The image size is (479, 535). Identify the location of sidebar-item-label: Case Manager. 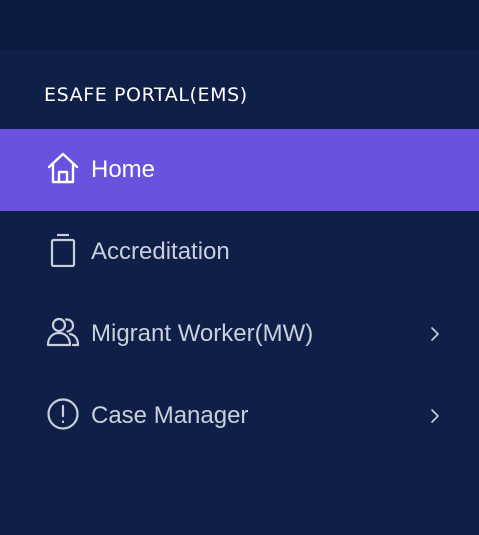
(170, 415).